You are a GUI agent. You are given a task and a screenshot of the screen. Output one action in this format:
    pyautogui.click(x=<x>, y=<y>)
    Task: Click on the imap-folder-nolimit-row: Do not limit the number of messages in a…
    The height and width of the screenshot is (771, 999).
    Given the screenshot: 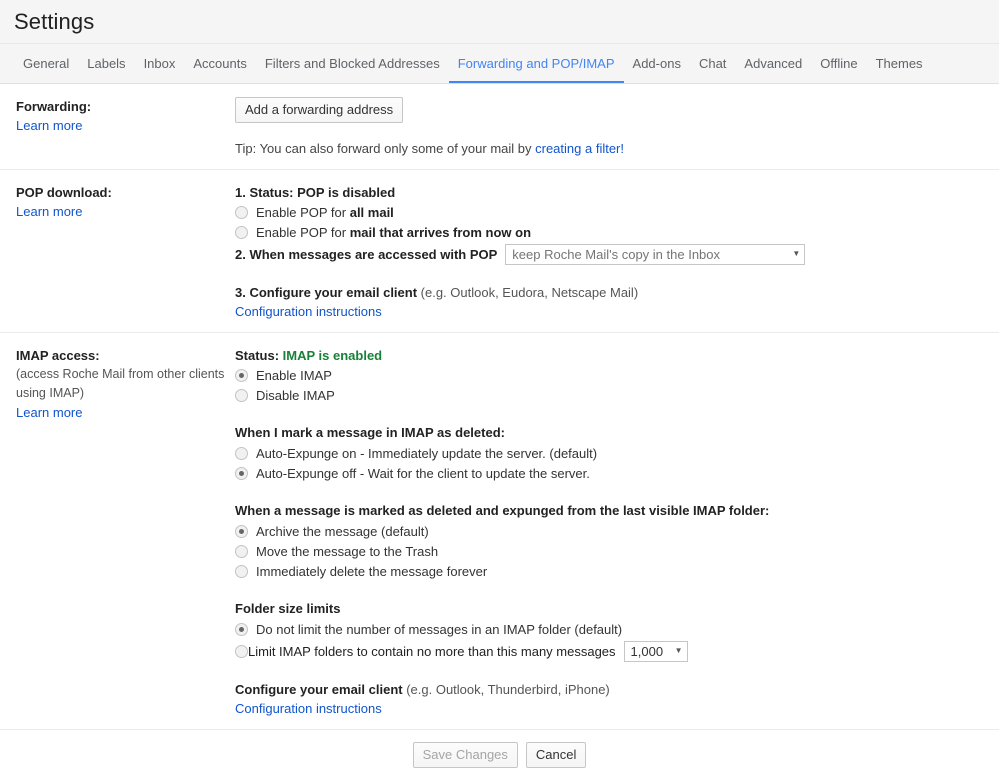 What is the action you would take?
    pyautogui.click(x=609, y=629)
    